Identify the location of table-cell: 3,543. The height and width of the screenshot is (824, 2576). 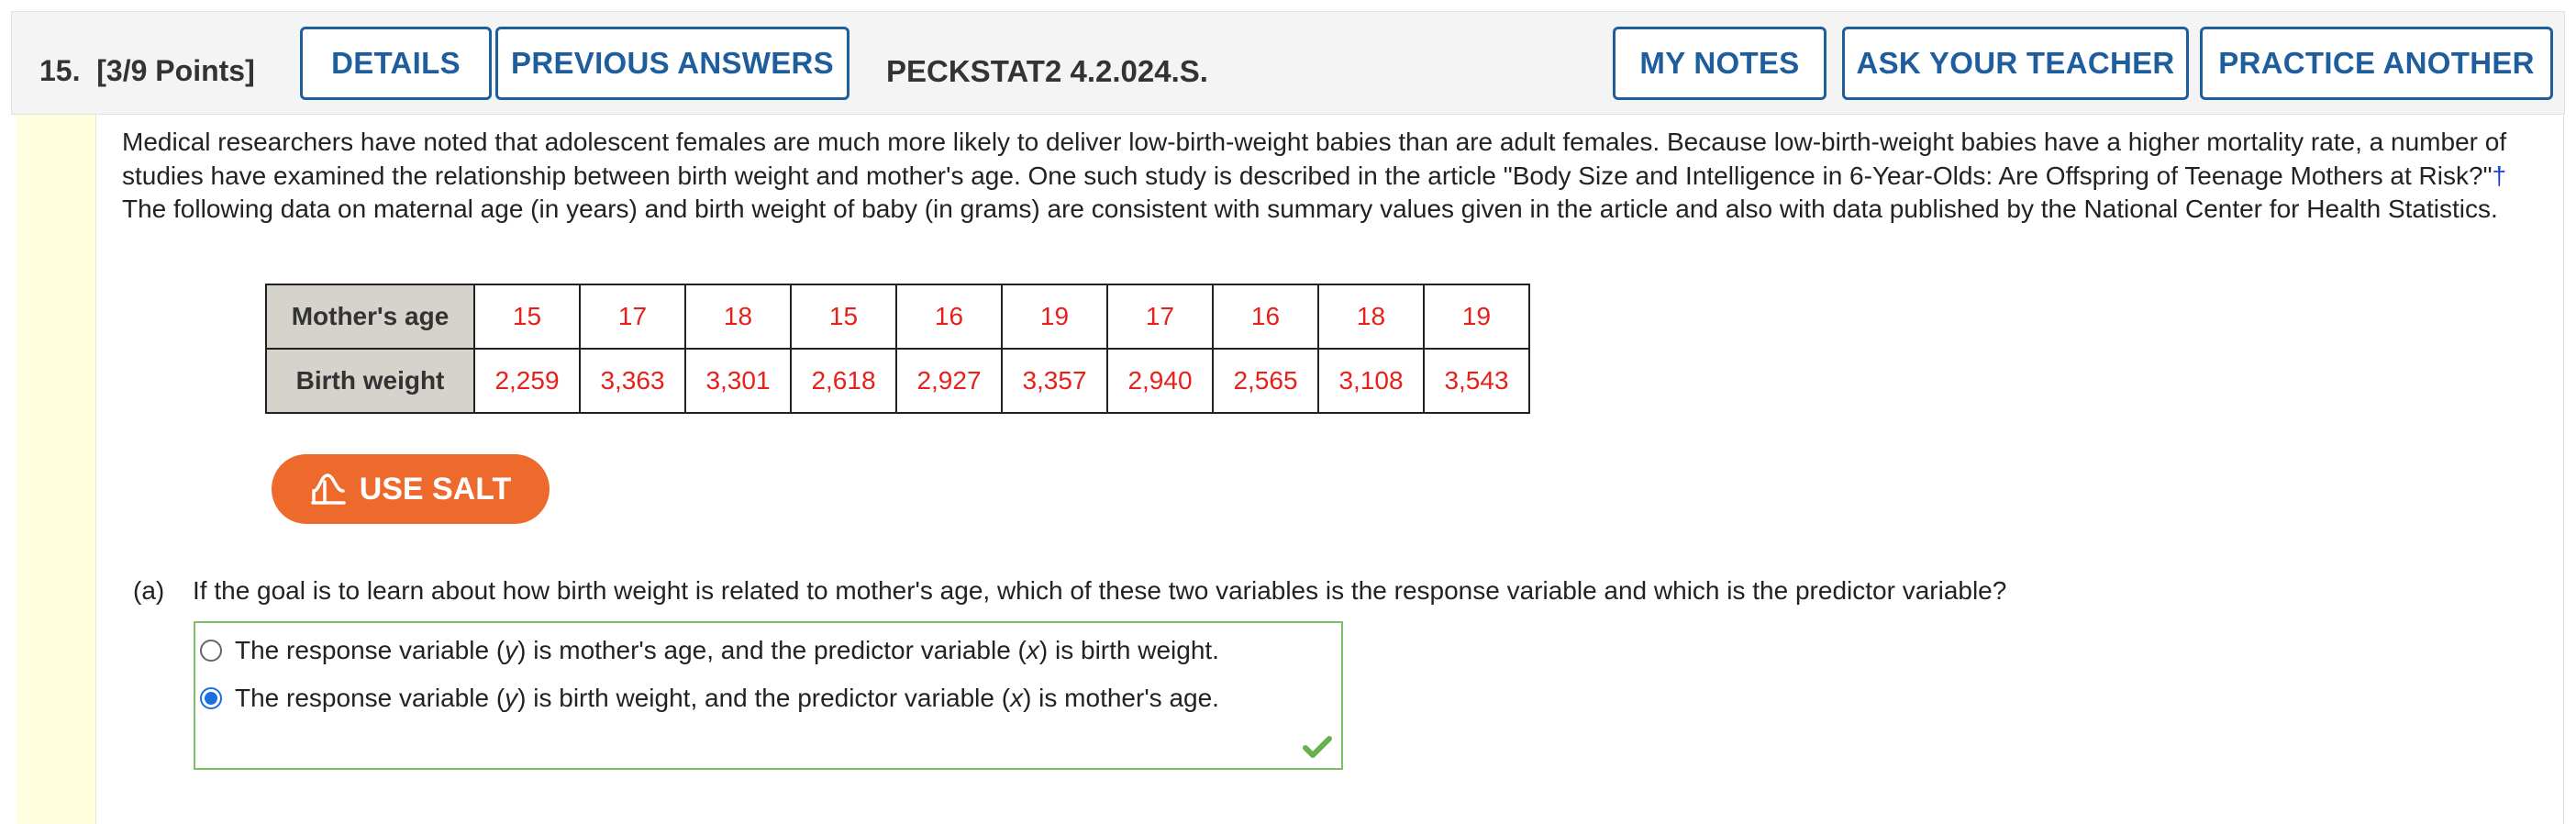
(1476, 381).